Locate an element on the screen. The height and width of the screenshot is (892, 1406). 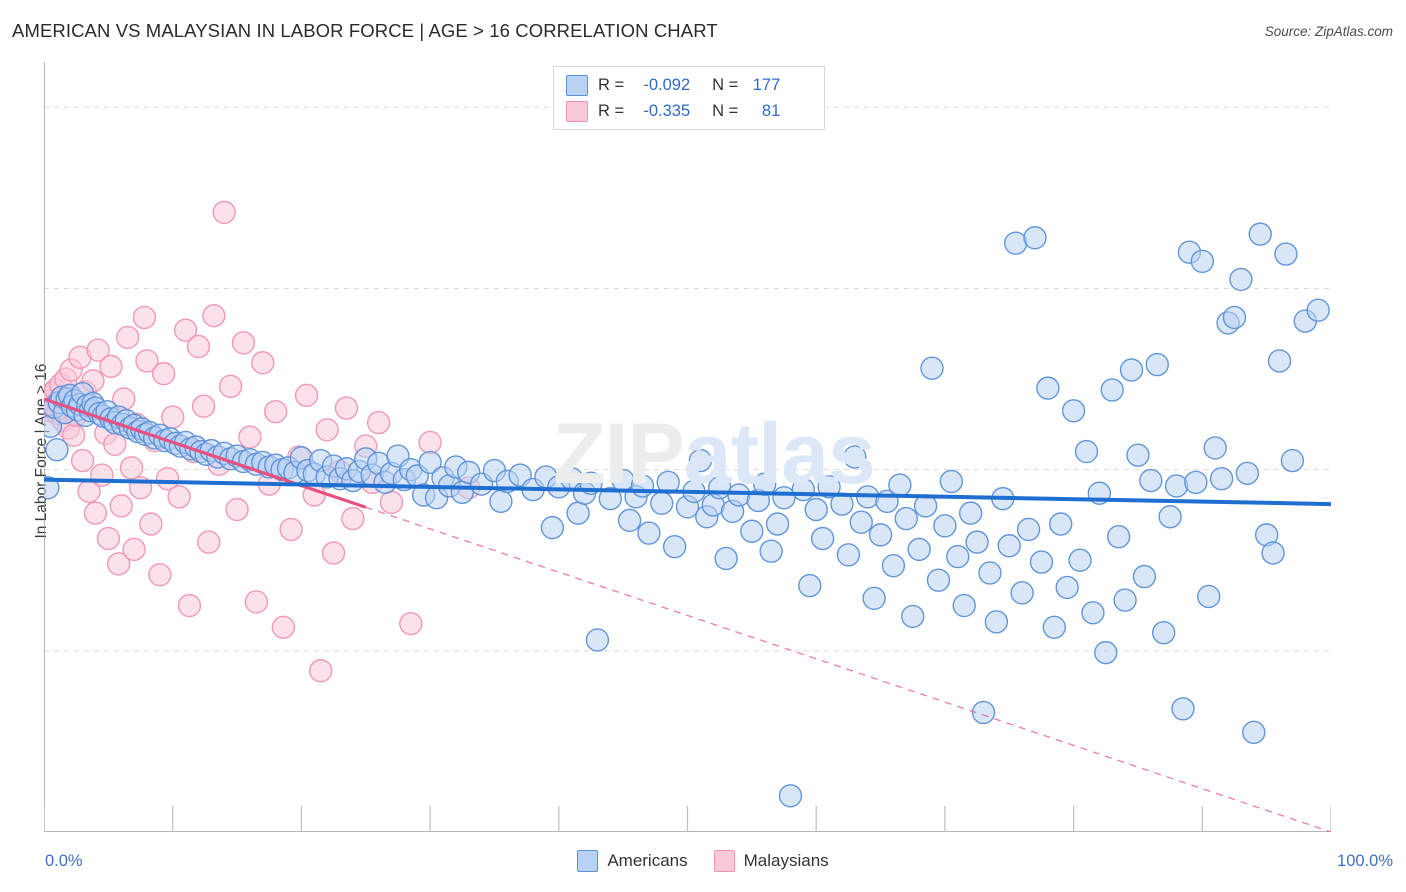
series-legend-item-malaysians: Malaysians is located at coordinates (771, 861).